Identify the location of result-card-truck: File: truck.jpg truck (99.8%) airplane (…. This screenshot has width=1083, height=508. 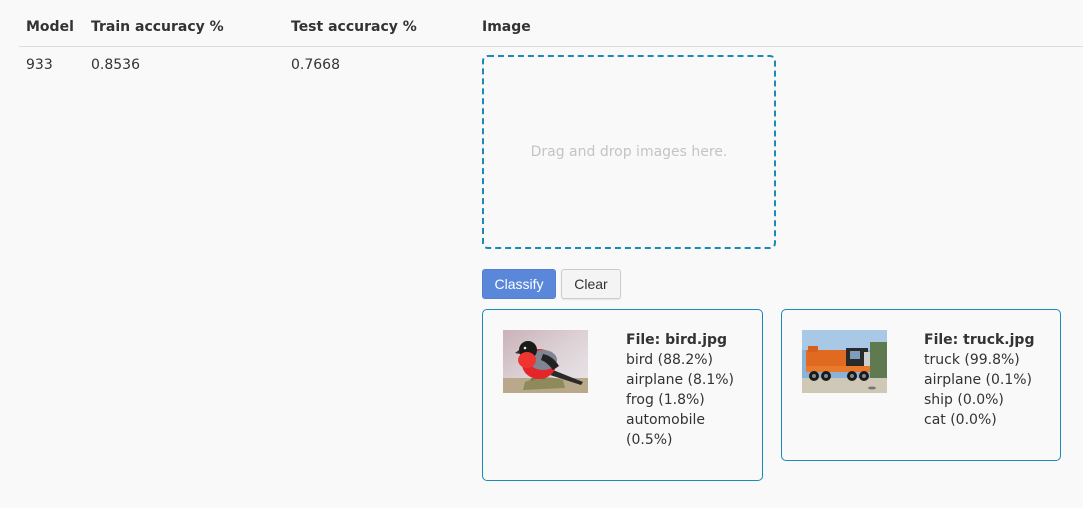
(921, 385).